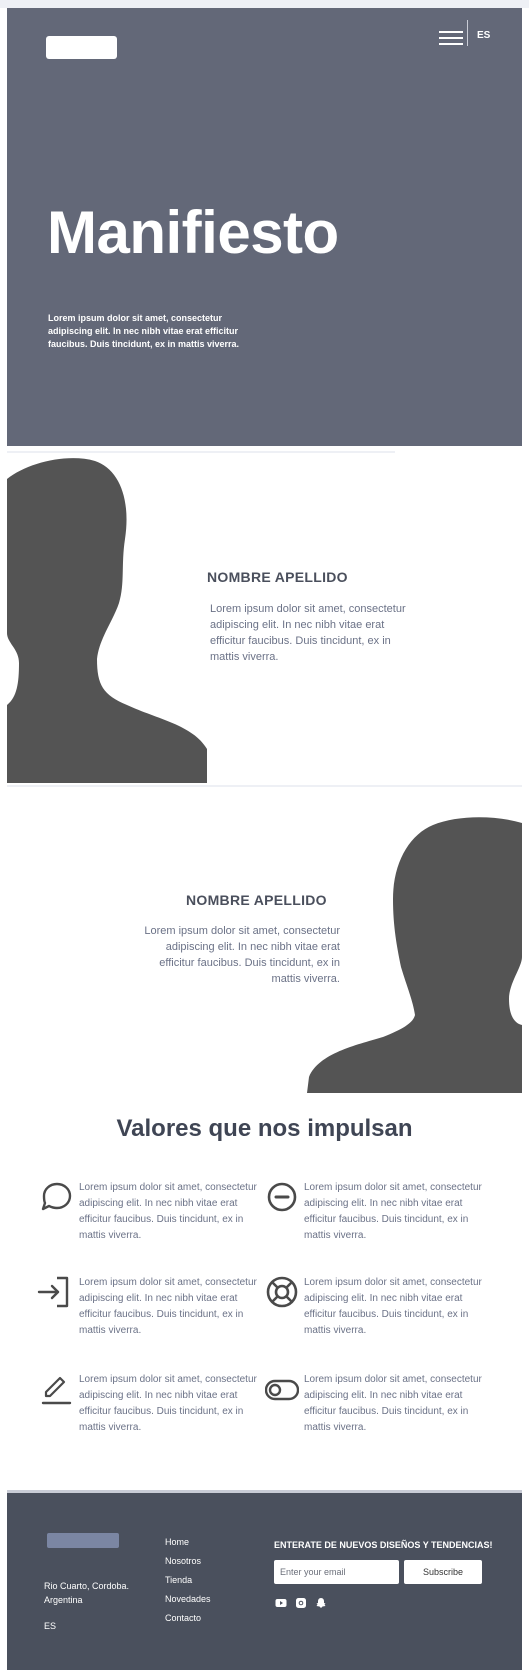 The width and height of the screenshot is (529, 1679). What do you see at coordinates (104, 1593) in the screenshot?
I see `footer-address: Rio Cuarto, Cordoba. Argentina` at bounding box center [104, 1593].